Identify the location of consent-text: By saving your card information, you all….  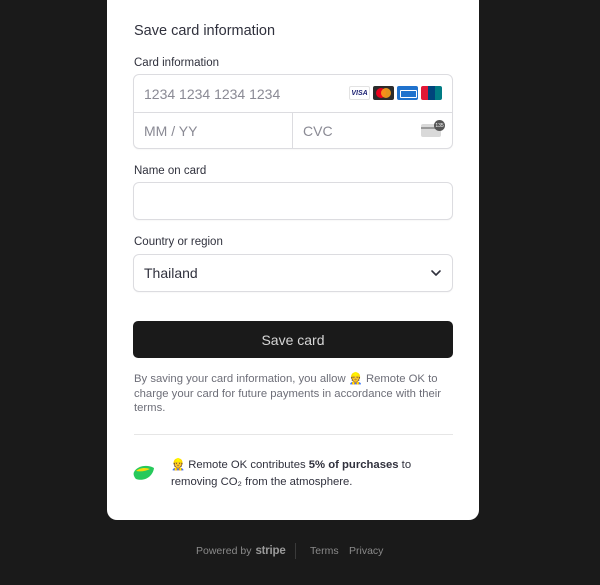
(288, 393).